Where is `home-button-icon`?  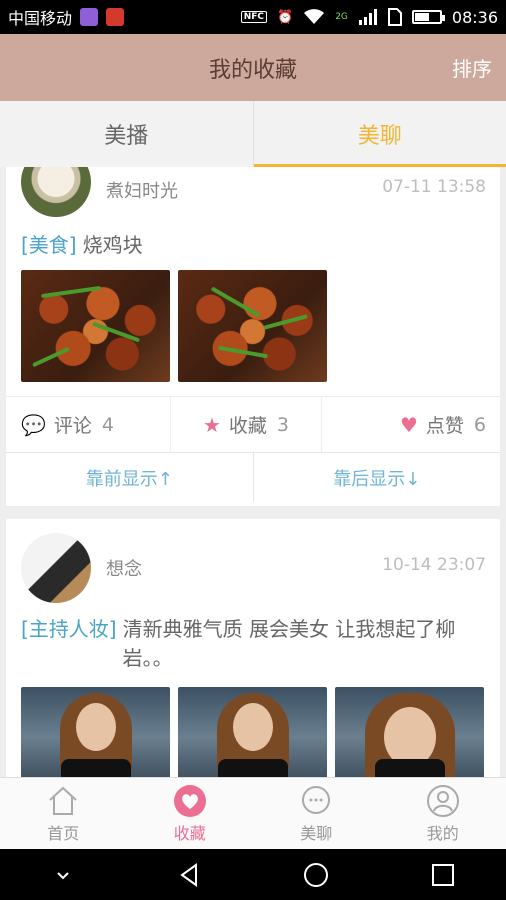
home-button-icon is located at coordinates (316, 875).